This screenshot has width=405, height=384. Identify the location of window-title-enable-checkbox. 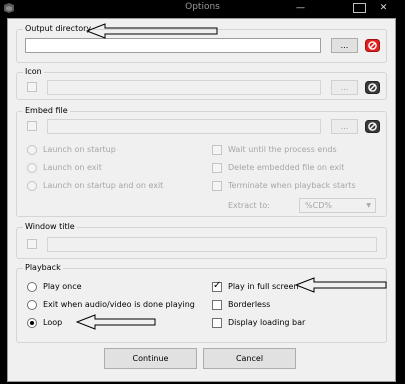
(32, 244).